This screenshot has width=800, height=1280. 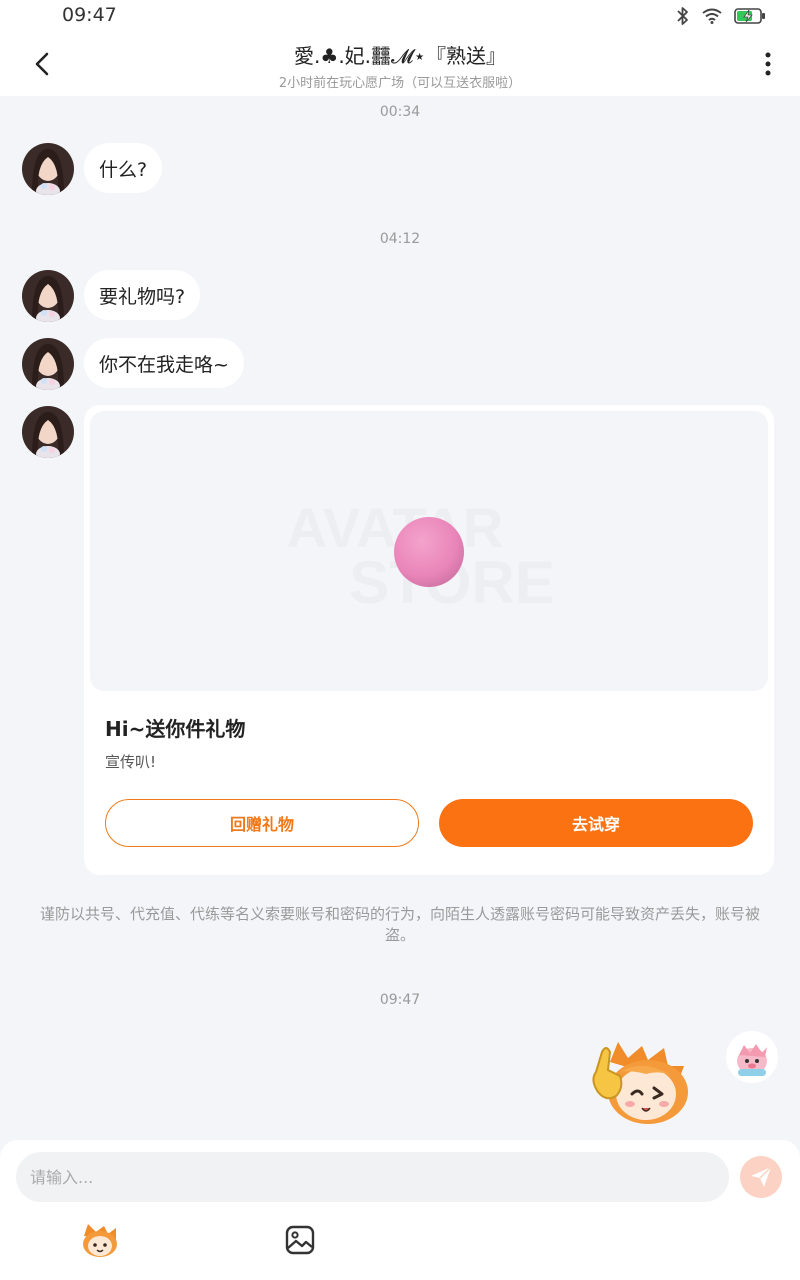 I want to click on back-arrow-icon, so click(x=42, y=64).